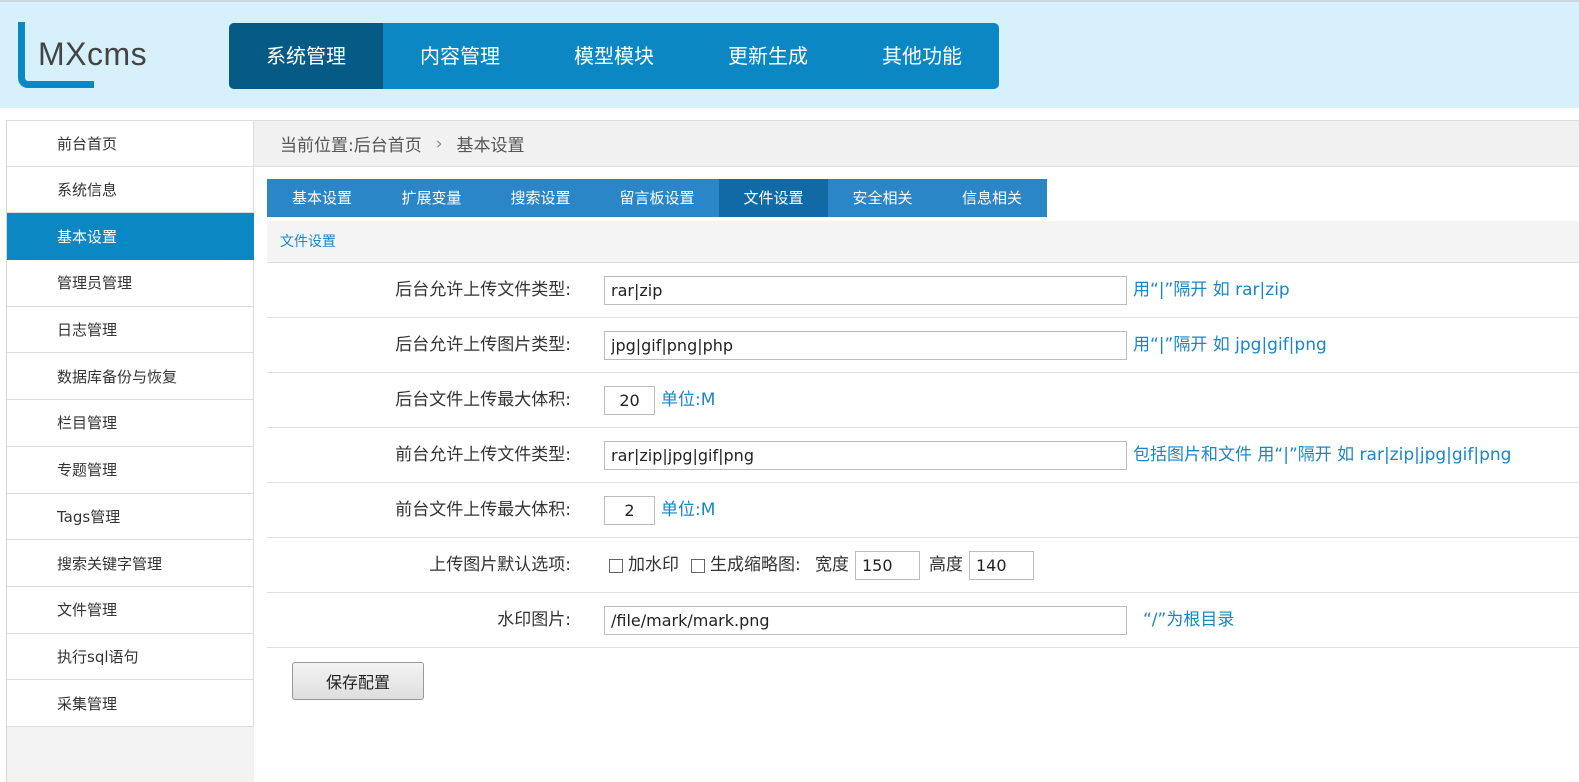 This screenshot has width=1579, height=782. I want to click on form-row-admin-image-types: 后台允许上传图片类型: 用“|”隔开 如 jpg|gif|png, so click(923, 345).